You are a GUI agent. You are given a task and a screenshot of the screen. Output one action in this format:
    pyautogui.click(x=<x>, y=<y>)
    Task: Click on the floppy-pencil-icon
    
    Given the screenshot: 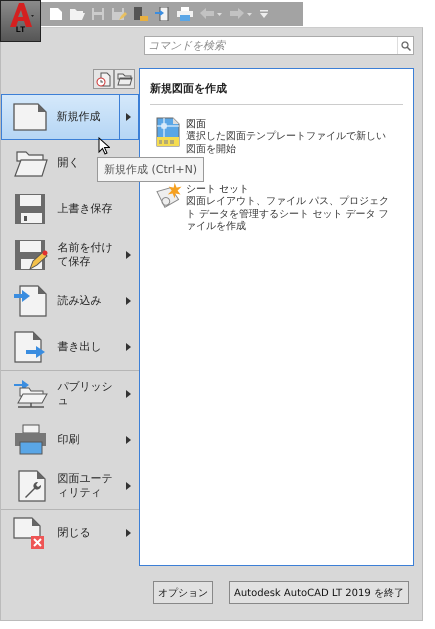 What is the action you would take?
    pyautogui.click(x=31, y=255)
    